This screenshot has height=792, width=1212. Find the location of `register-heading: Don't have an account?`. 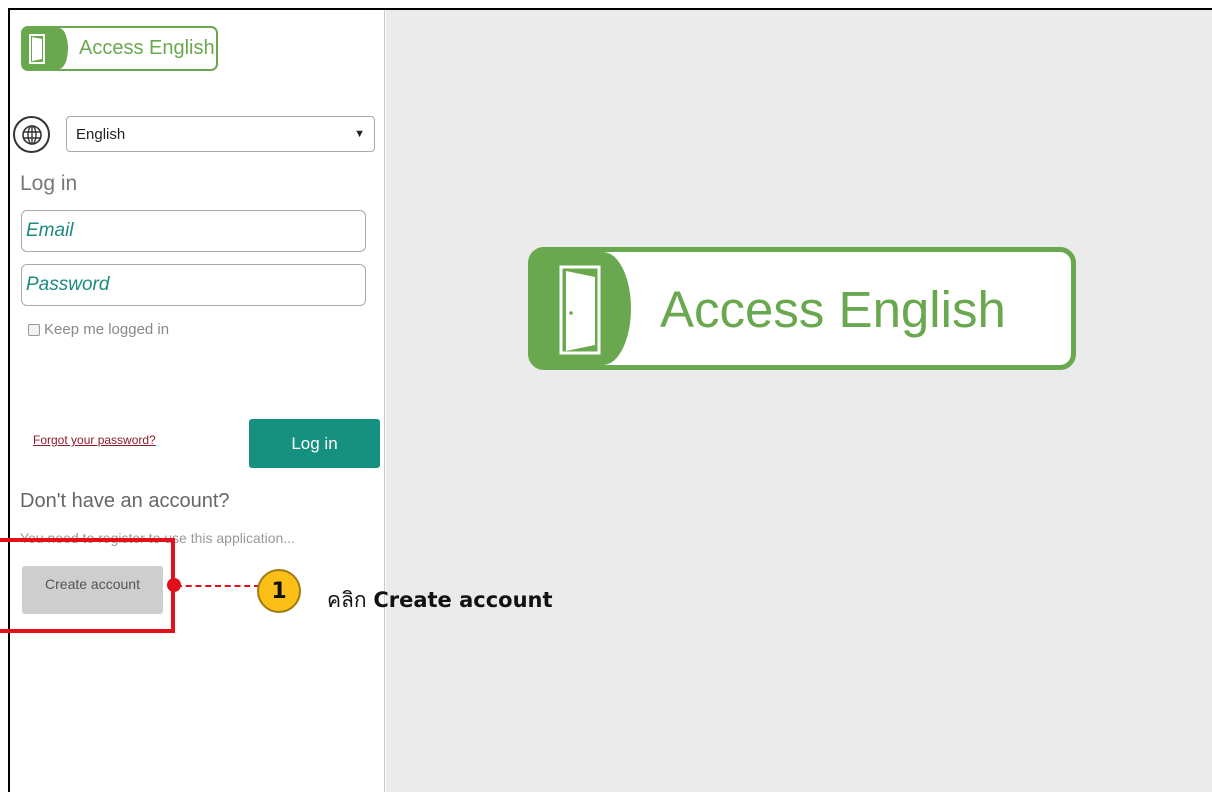

register-heading: Don't have an account? is located at coordinates (125, 501).